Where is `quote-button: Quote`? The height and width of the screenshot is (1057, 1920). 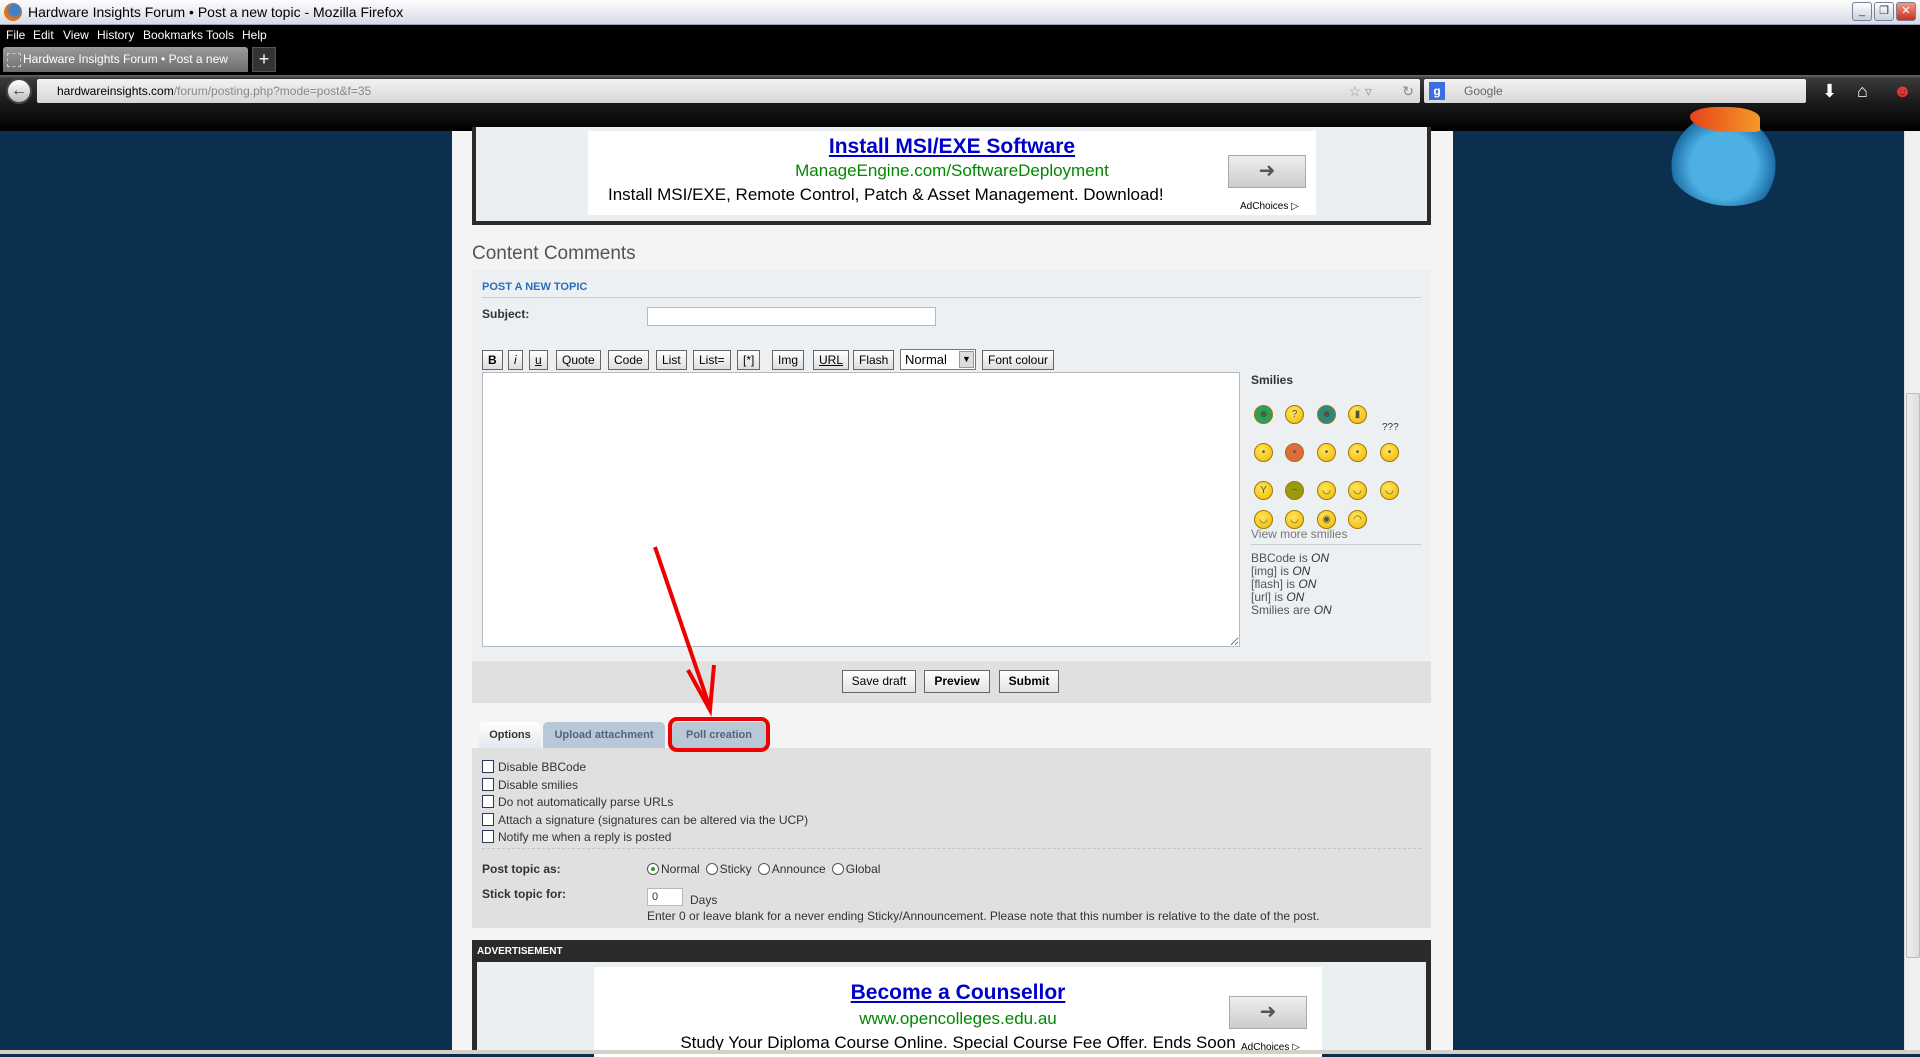 quote-button: Quote is located at coordinates (578, 360).